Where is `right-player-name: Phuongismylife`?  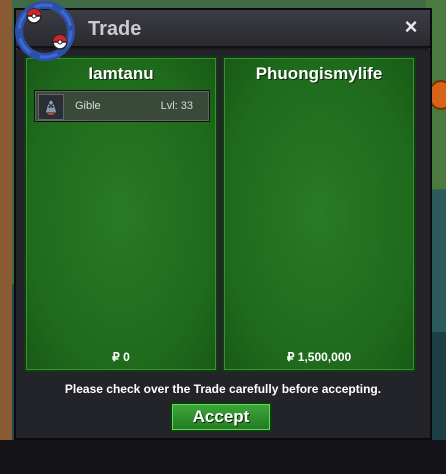
right-player-name: Phuongismylife is located at coordinates (319, 73).